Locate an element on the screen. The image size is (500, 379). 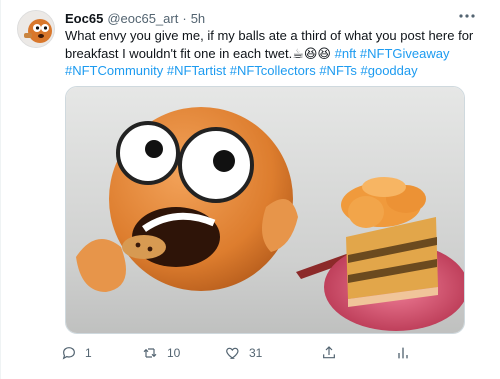
retweet-icon is located at coordinates (150, 353).